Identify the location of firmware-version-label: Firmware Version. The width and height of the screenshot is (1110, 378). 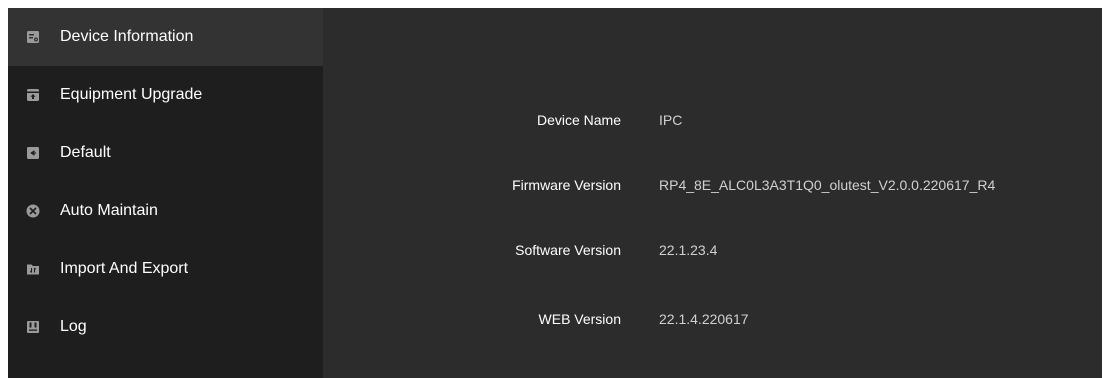
(566, 185).